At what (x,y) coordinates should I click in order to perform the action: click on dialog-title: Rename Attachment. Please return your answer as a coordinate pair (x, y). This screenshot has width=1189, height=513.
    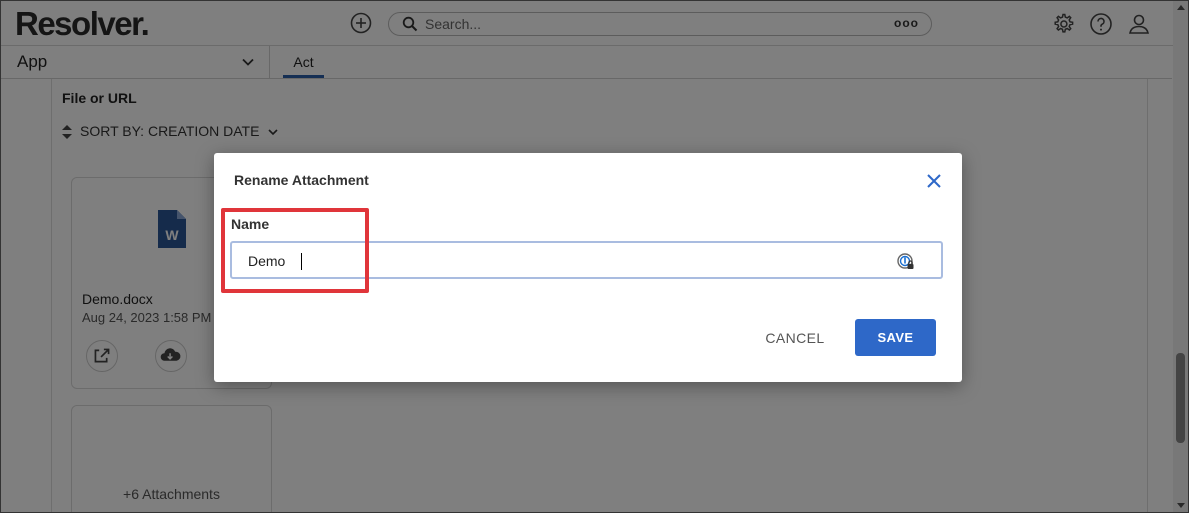
    Looking at the image, I should click on (301, 180).